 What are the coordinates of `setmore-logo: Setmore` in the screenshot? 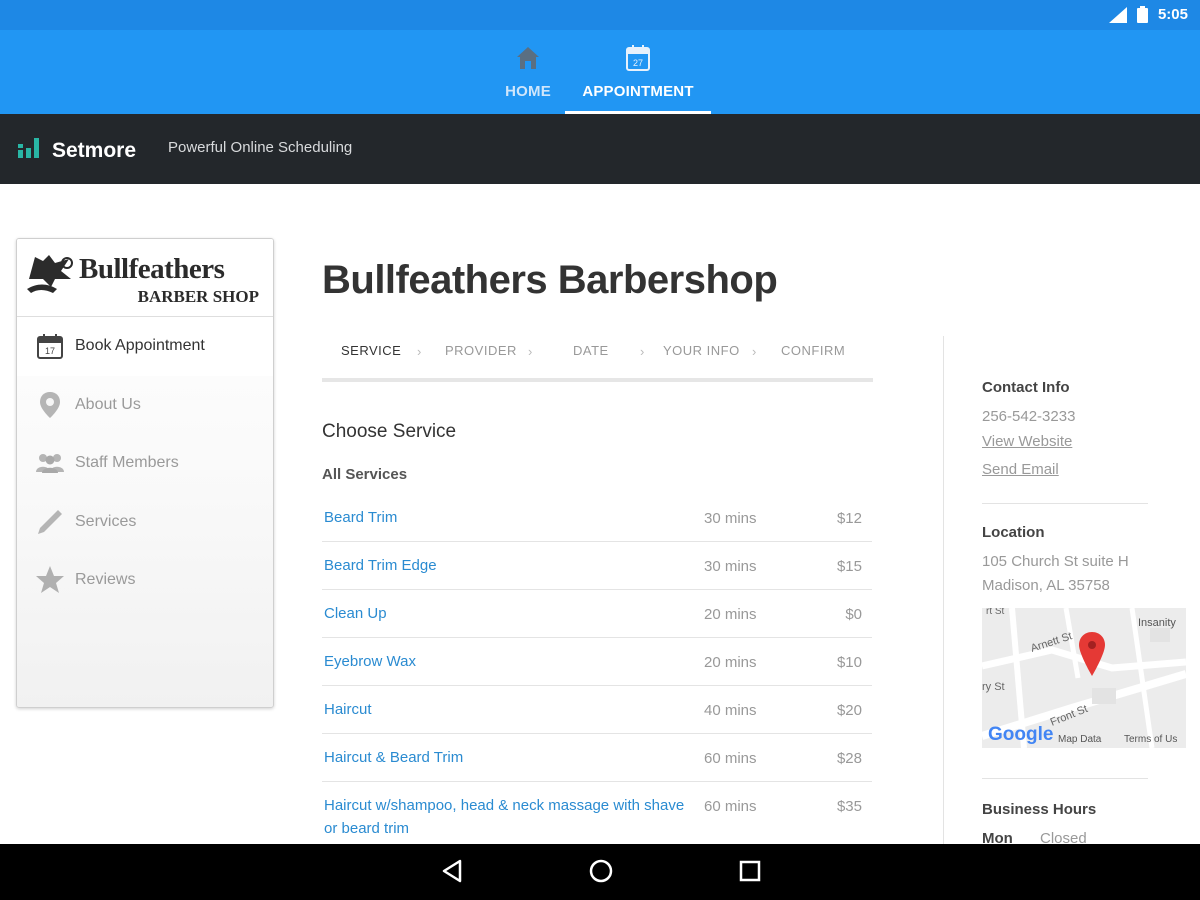 It's located at (77, 150).